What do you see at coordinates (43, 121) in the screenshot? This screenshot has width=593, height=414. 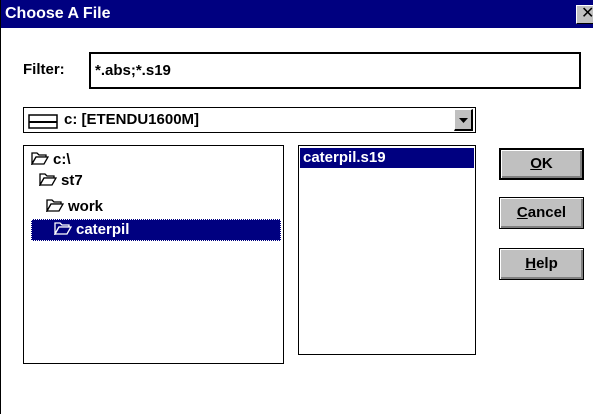 I see `drive-icon` at bounding box center [43, 121].